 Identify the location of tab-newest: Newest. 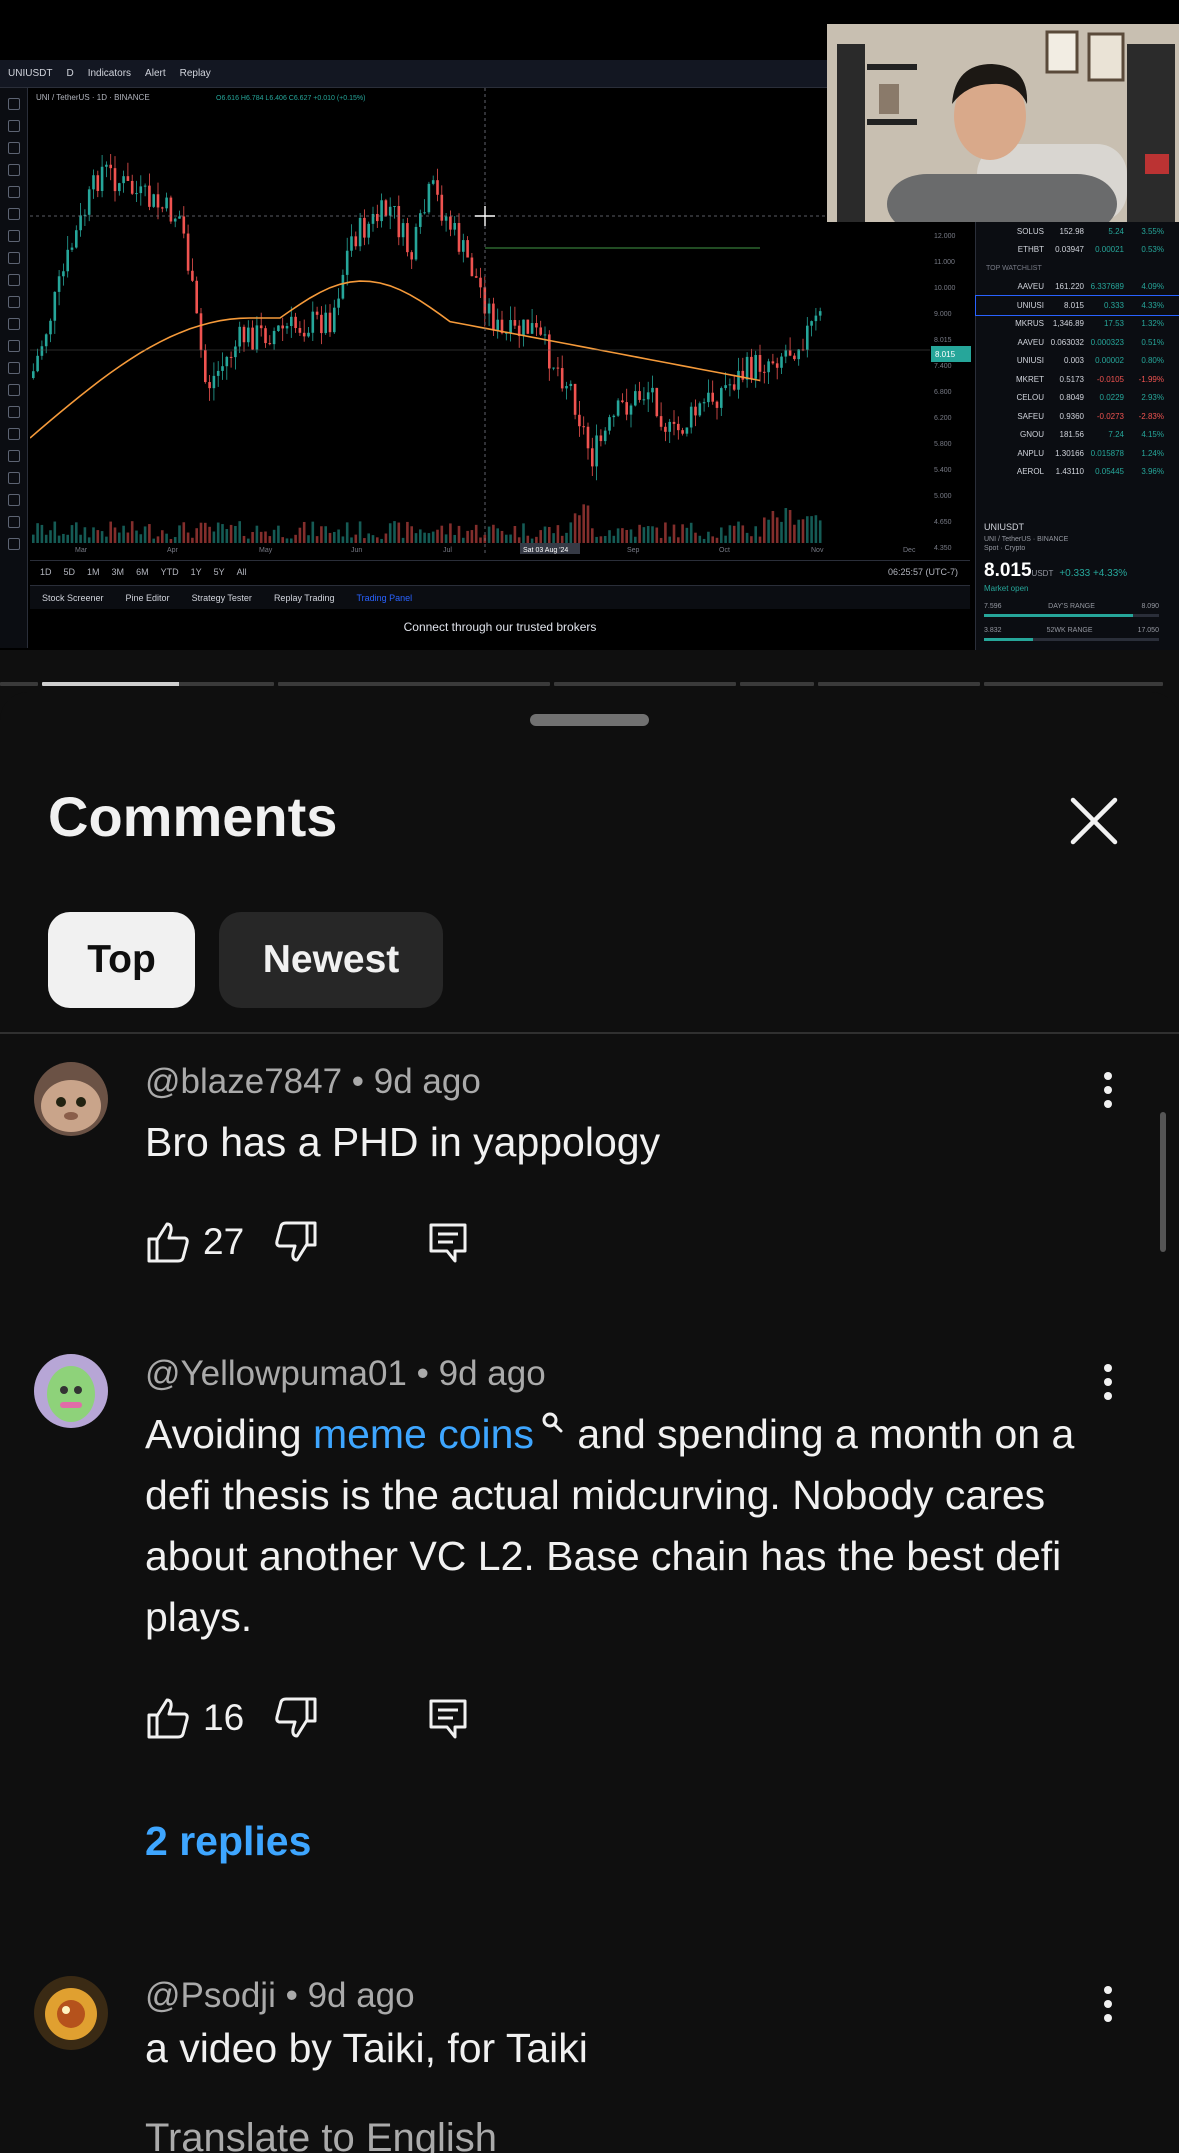
(331, 960).